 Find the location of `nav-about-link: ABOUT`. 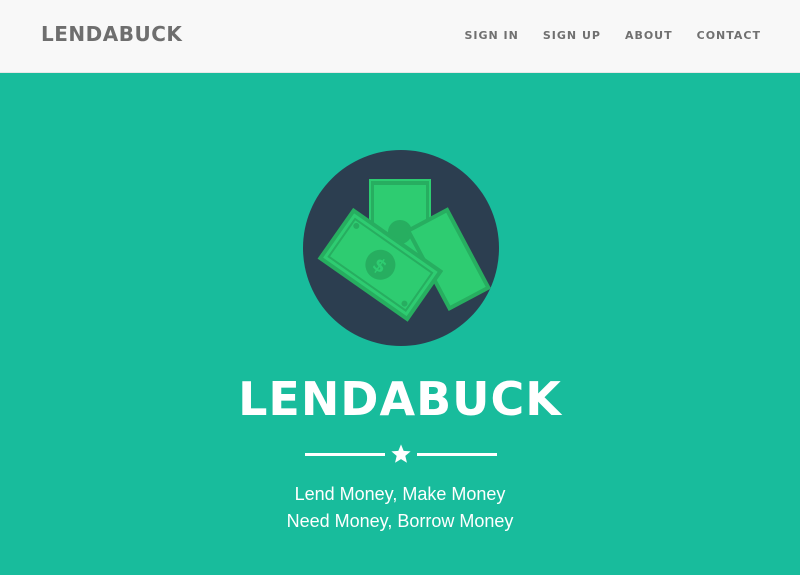

nav-about-link: ABOUT is located at coordinates (649, 35).